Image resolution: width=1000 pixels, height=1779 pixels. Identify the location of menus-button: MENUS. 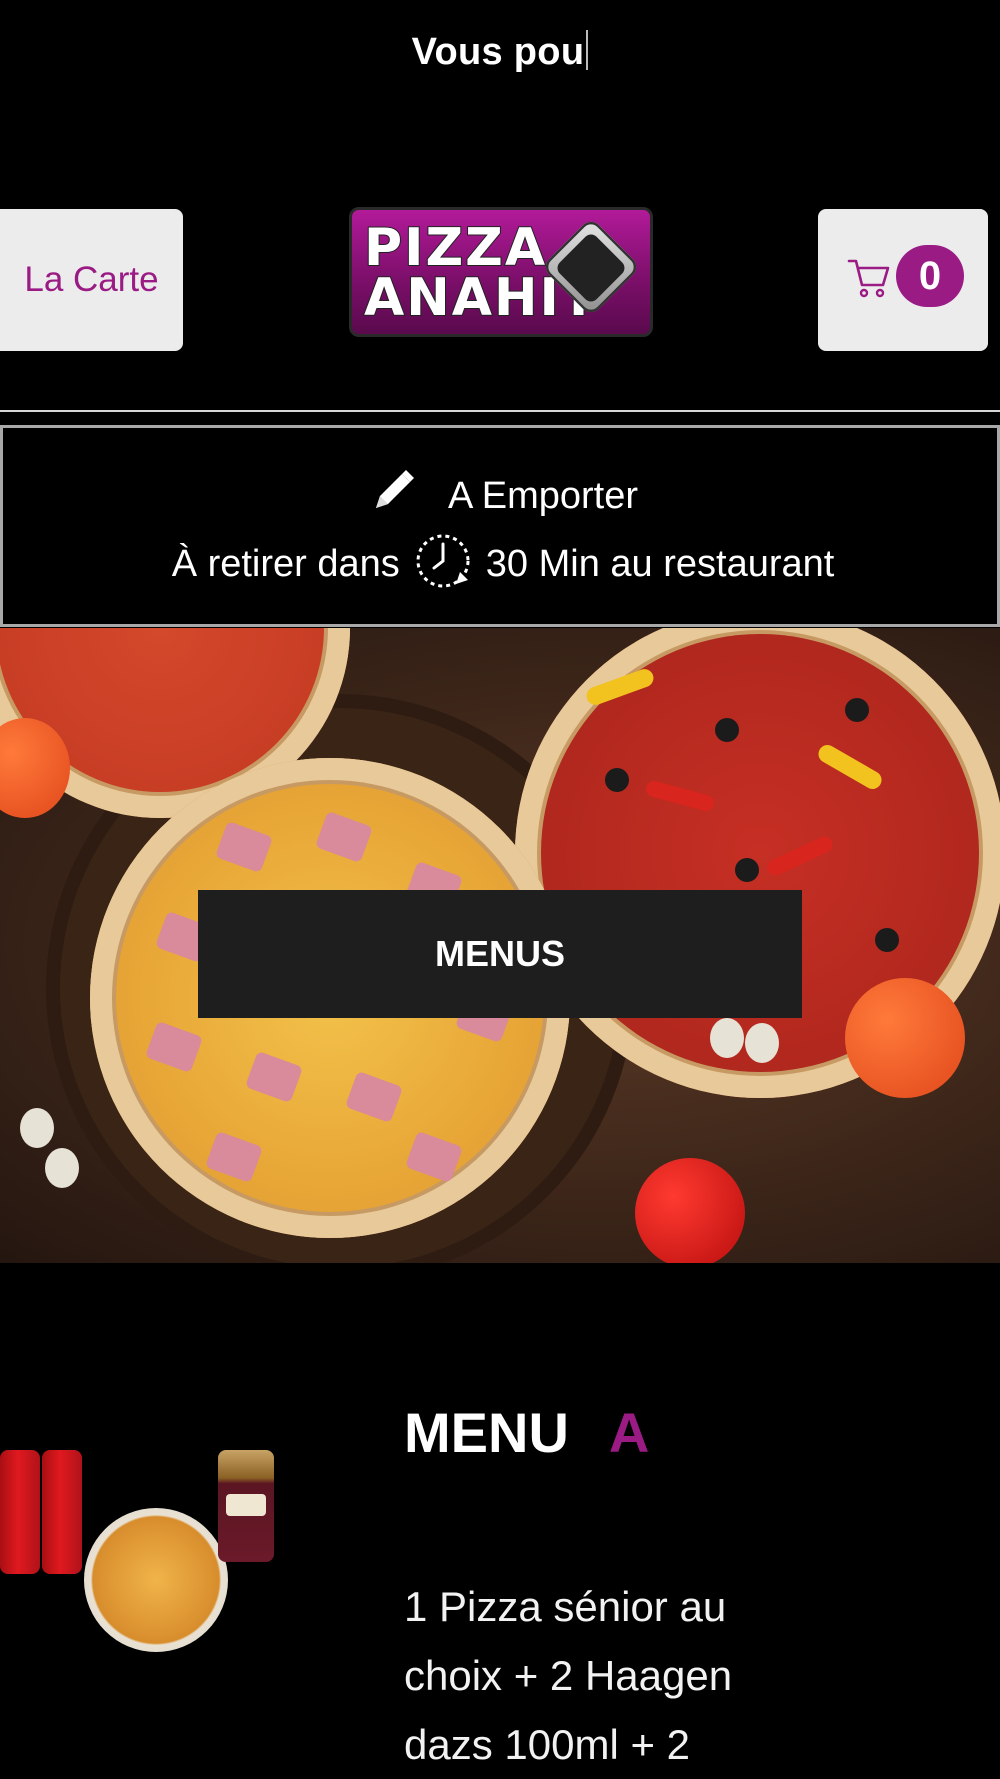
(500, 954).